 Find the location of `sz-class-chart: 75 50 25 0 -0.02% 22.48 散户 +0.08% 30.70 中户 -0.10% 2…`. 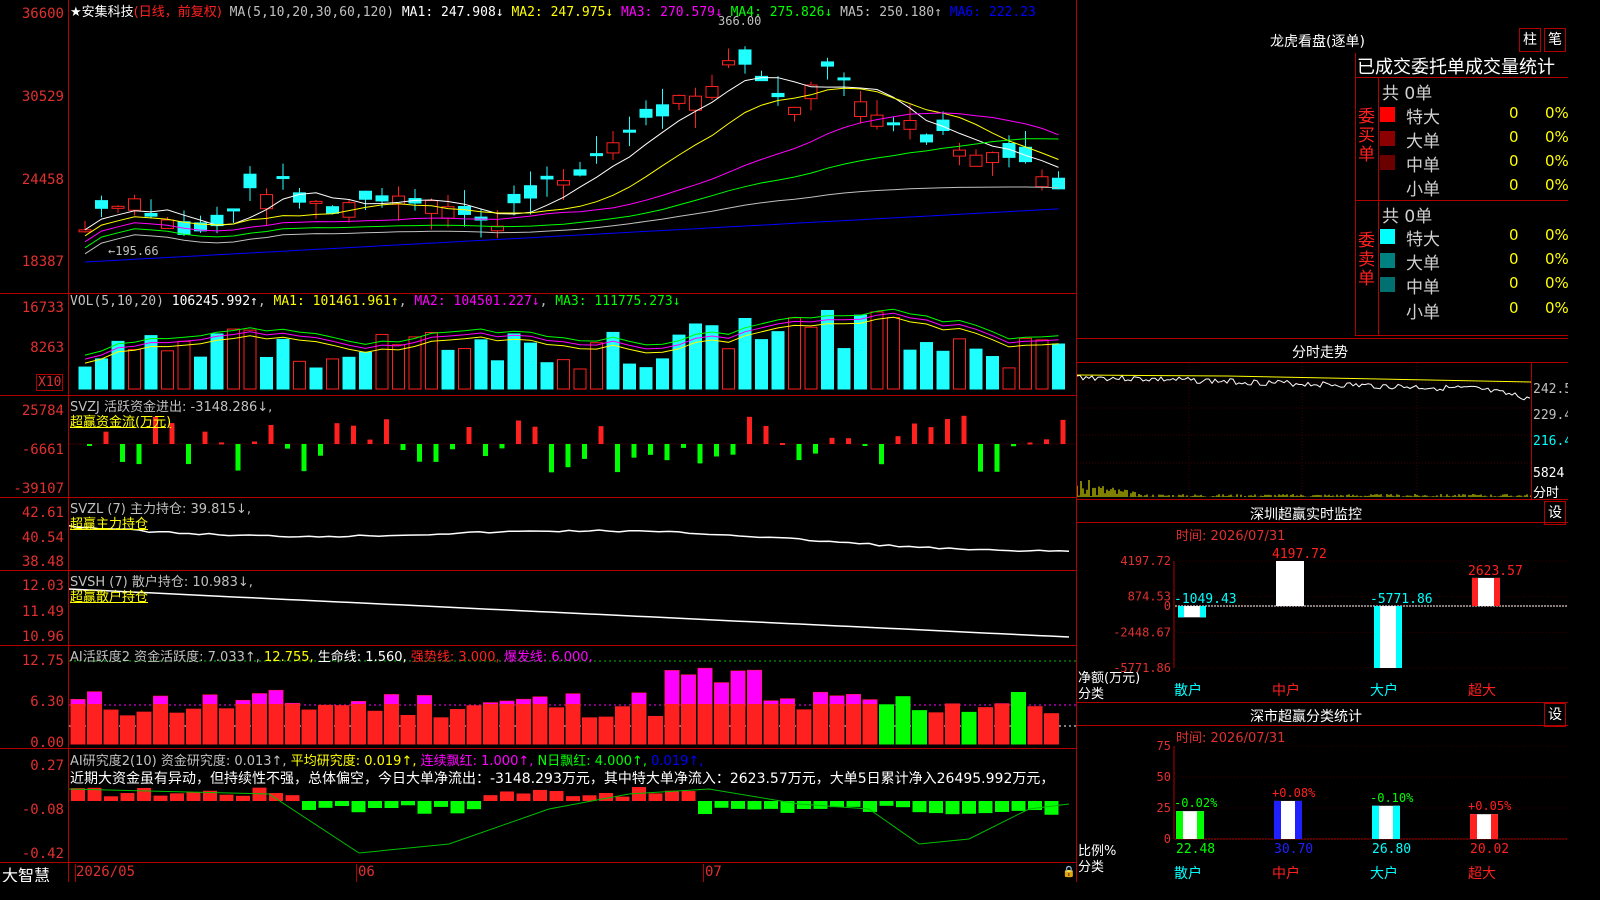

sz-class-chart: 75 50 25 0 -0.02% 22.48 散户 +0.08% 30.70 中户 -0.10% 2… is located at coordinates (1322, 804).